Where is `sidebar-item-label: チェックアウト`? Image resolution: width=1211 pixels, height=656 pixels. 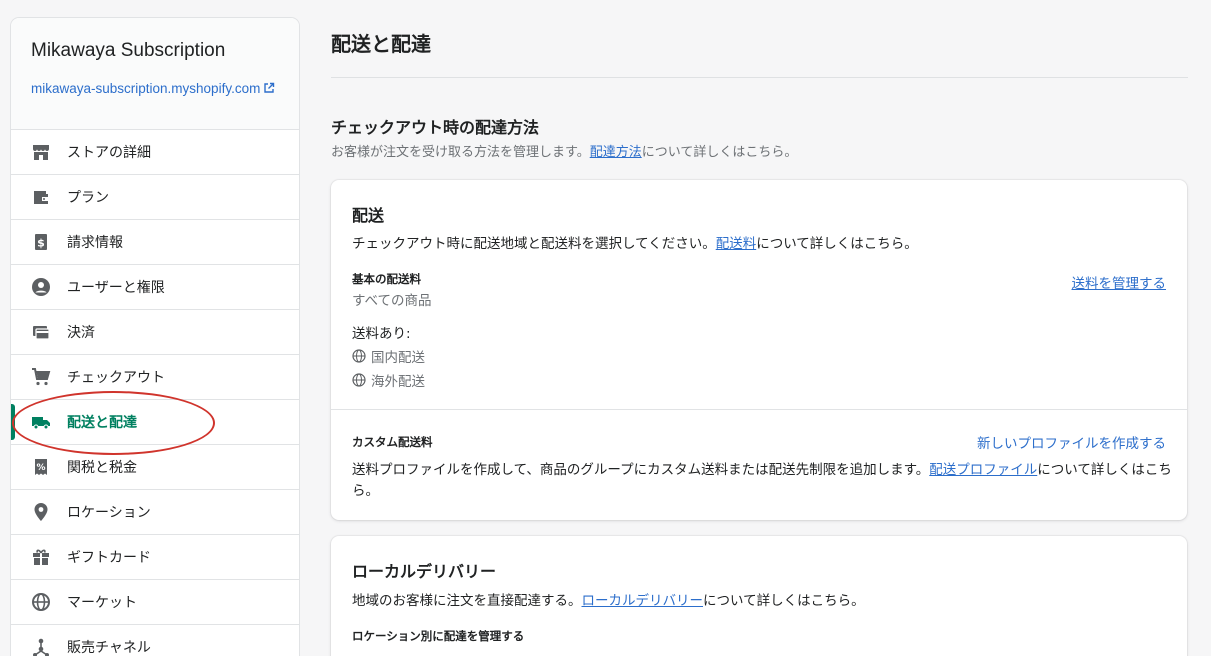
sidebar-item-label: チェックアウト is located at coordinates (116, 378).